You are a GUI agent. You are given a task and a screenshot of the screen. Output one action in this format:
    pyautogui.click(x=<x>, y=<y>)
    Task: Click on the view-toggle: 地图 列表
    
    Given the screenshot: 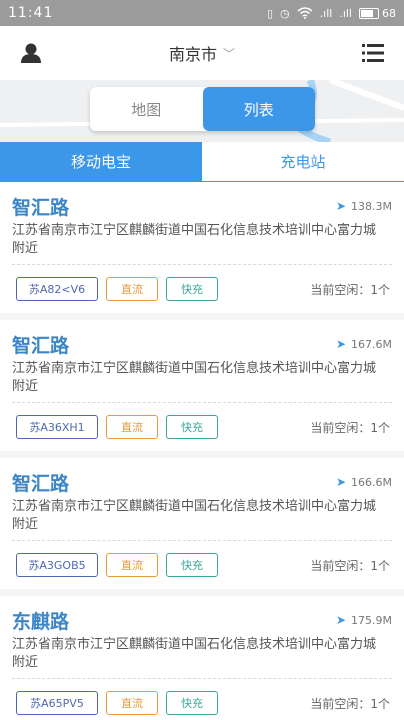 What is the action you would take?
    pyautogui.click(x=202, y=109)
    